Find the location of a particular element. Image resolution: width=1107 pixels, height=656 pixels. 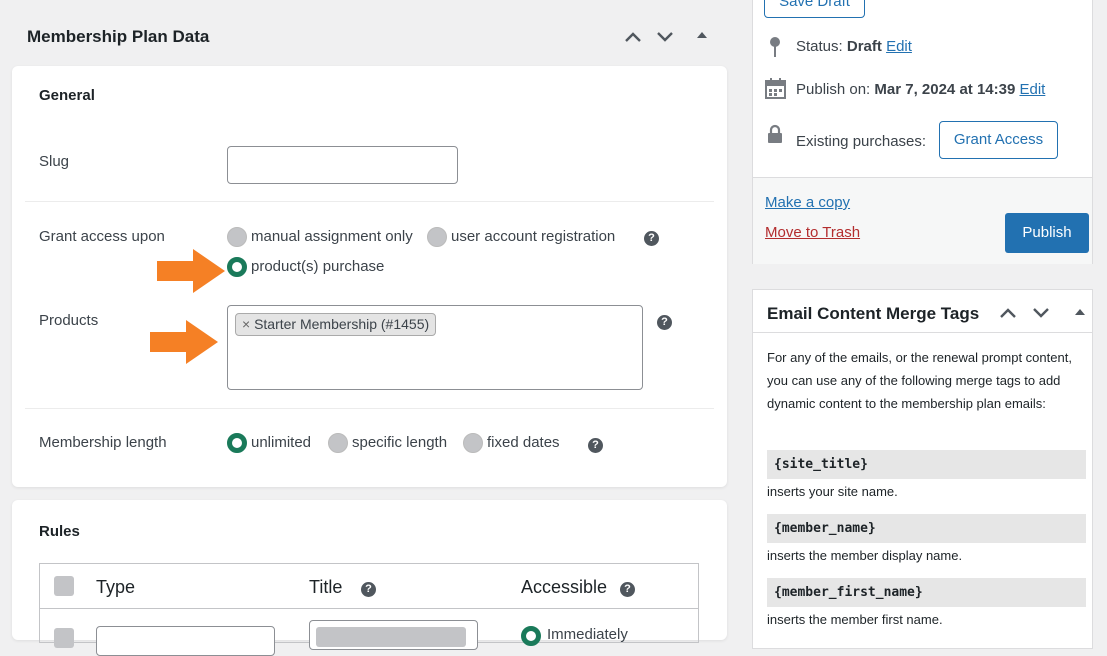

column-accessible: Accessible is located at coordinates (564, 587).